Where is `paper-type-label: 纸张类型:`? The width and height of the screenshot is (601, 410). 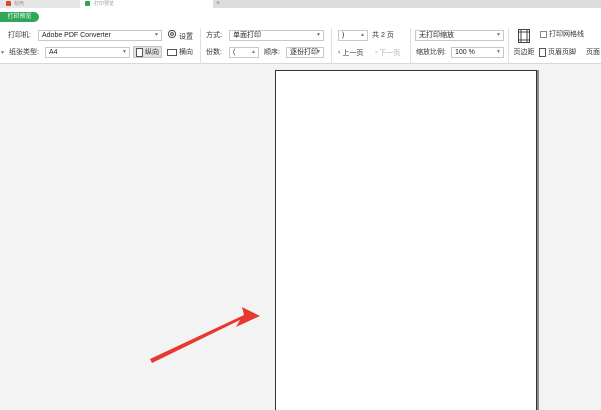
paper-type-label: 纸张类型: is located at coordinates (24, 52).